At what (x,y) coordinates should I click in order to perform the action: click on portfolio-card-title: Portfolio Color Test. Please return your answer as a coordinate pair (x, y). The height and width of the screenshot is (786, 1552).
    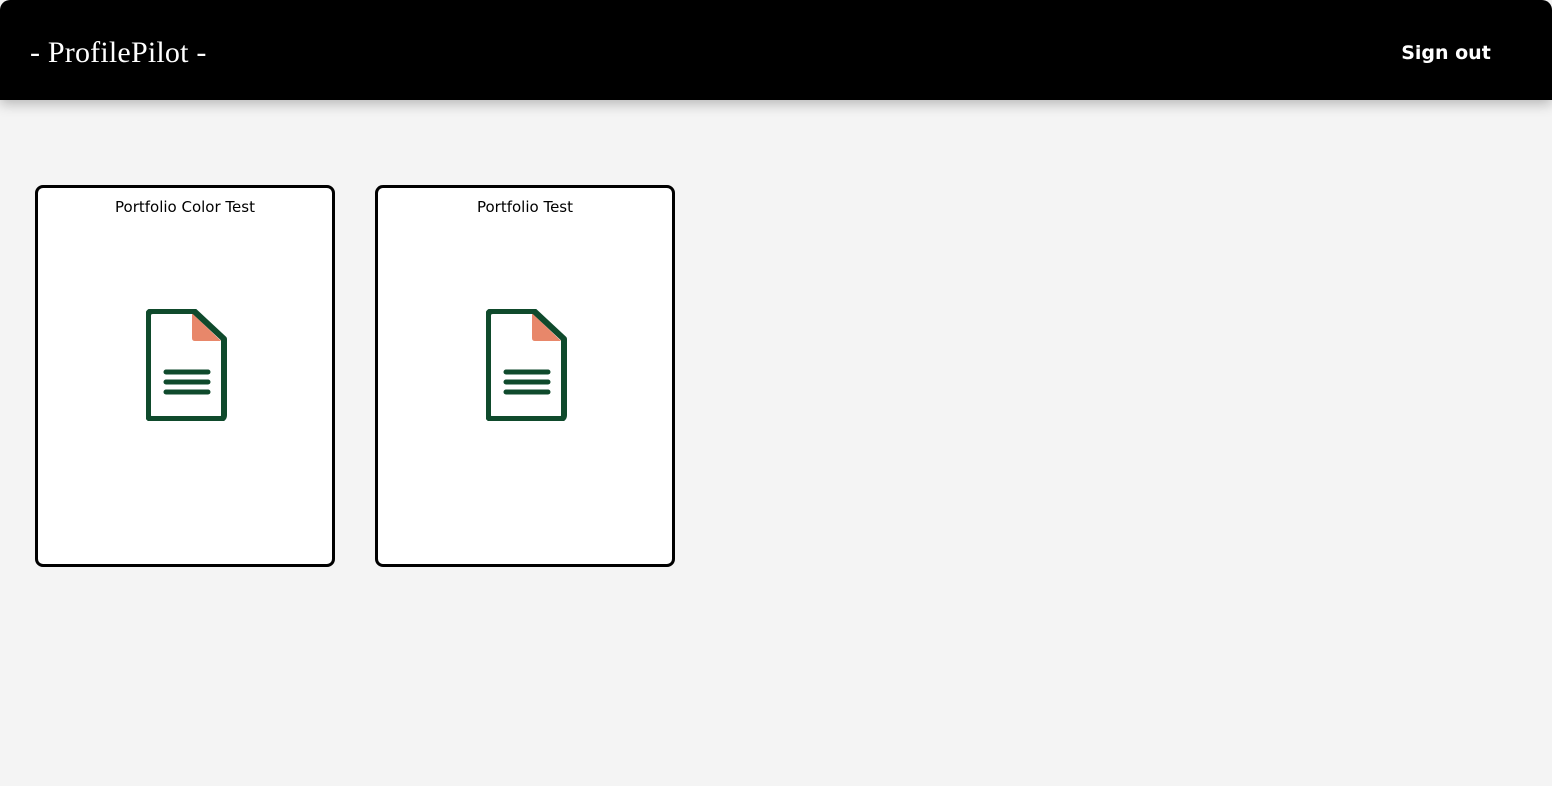
    Looking at the image, I should click on (185, 207).